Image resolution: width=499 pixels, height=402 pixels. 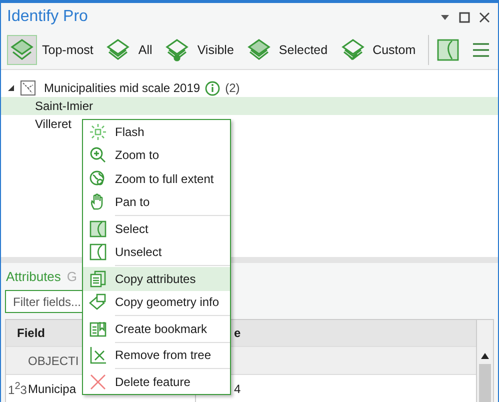 I want to click on feature-item: Villeret, so click(x=38, y=124).